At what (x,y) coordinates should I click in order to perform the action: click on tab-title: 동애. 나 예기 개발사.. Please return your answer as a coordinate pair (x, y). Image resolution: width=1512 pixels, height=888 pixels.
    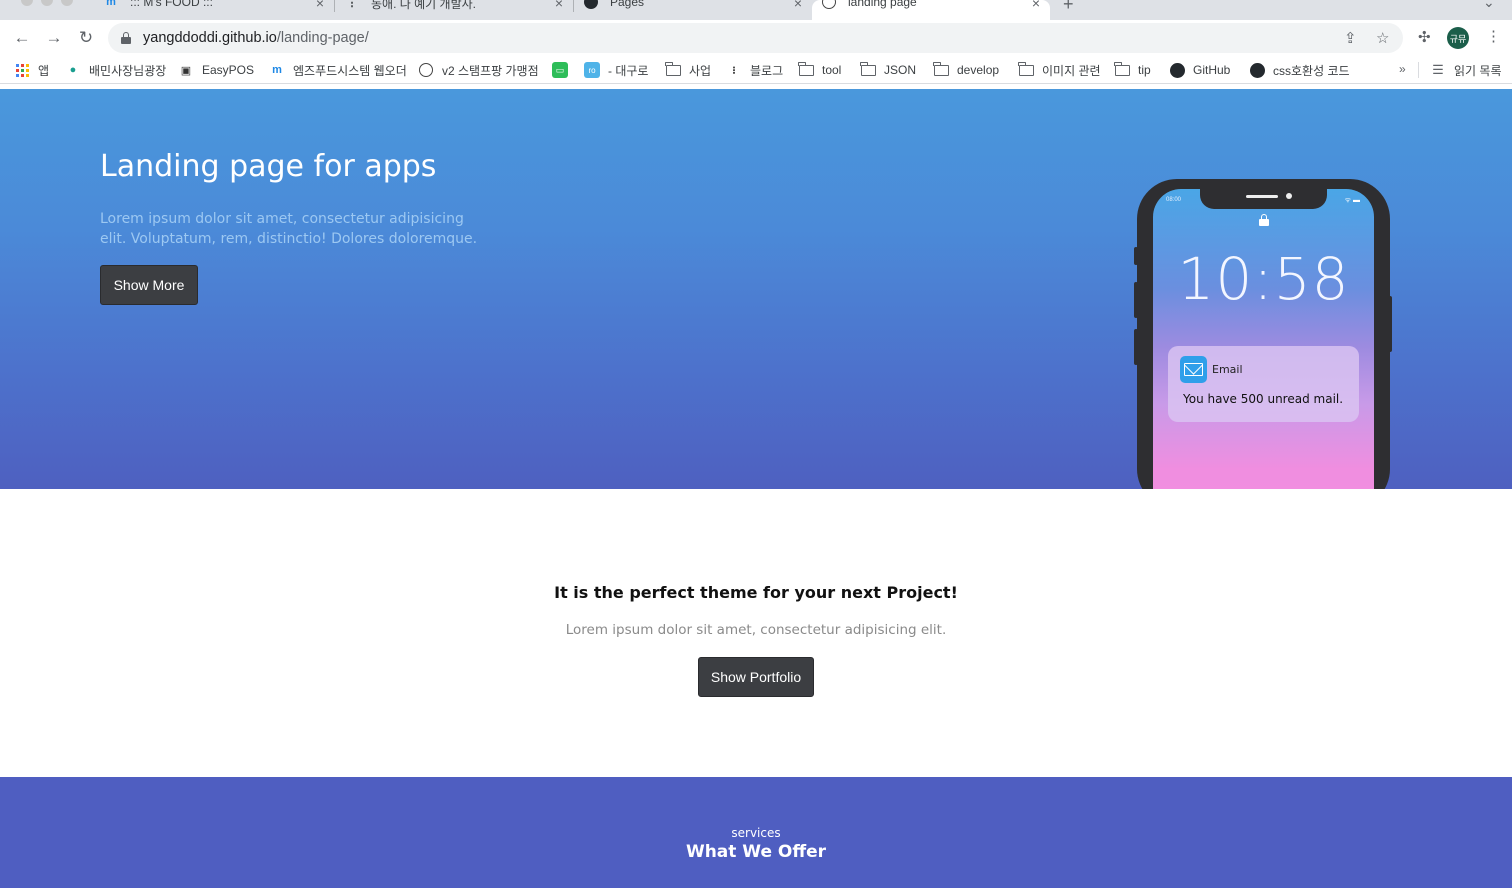
    Looking at the image, I should click on (423, 5).